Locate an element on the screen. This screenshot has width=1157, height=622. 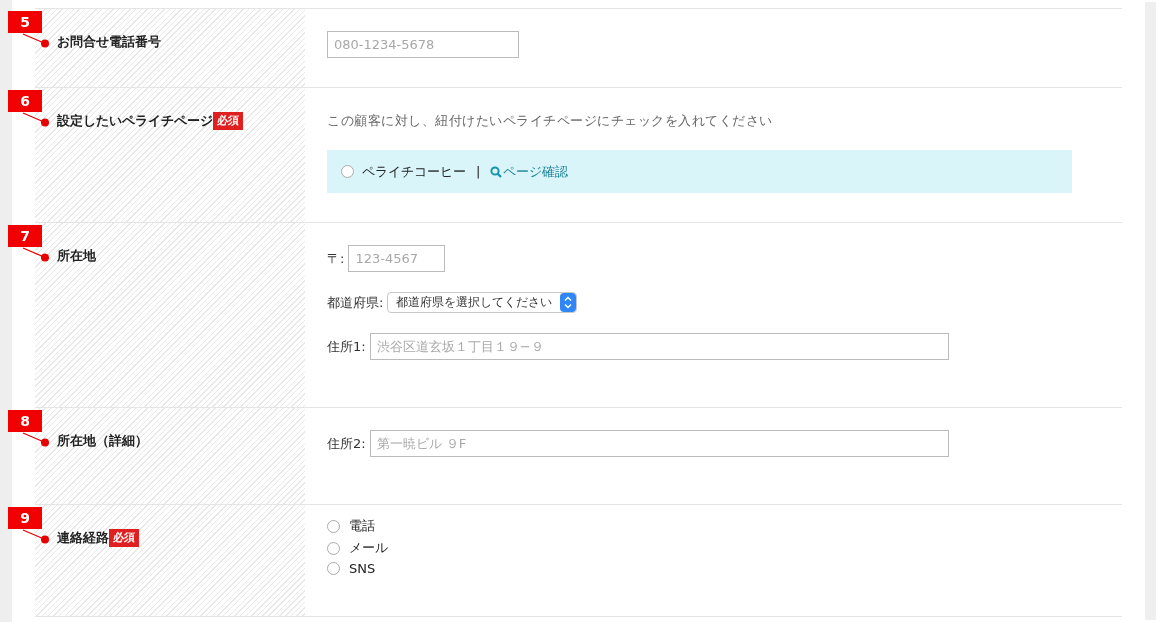
step-number-badge: 9 is located at coordinates (25, 518).